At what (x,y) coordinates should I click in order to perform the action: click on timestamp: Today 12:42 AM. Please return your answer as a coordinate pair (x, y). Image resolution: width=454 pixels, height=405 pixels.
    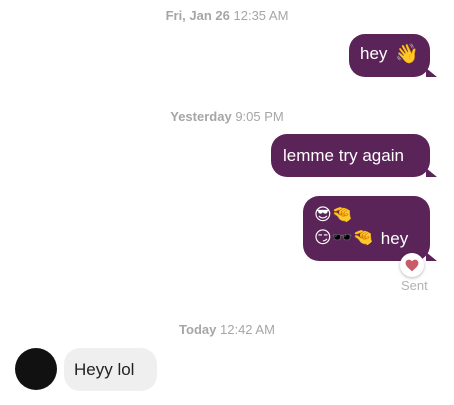
    Looking at the image, I should click on (227, 329).